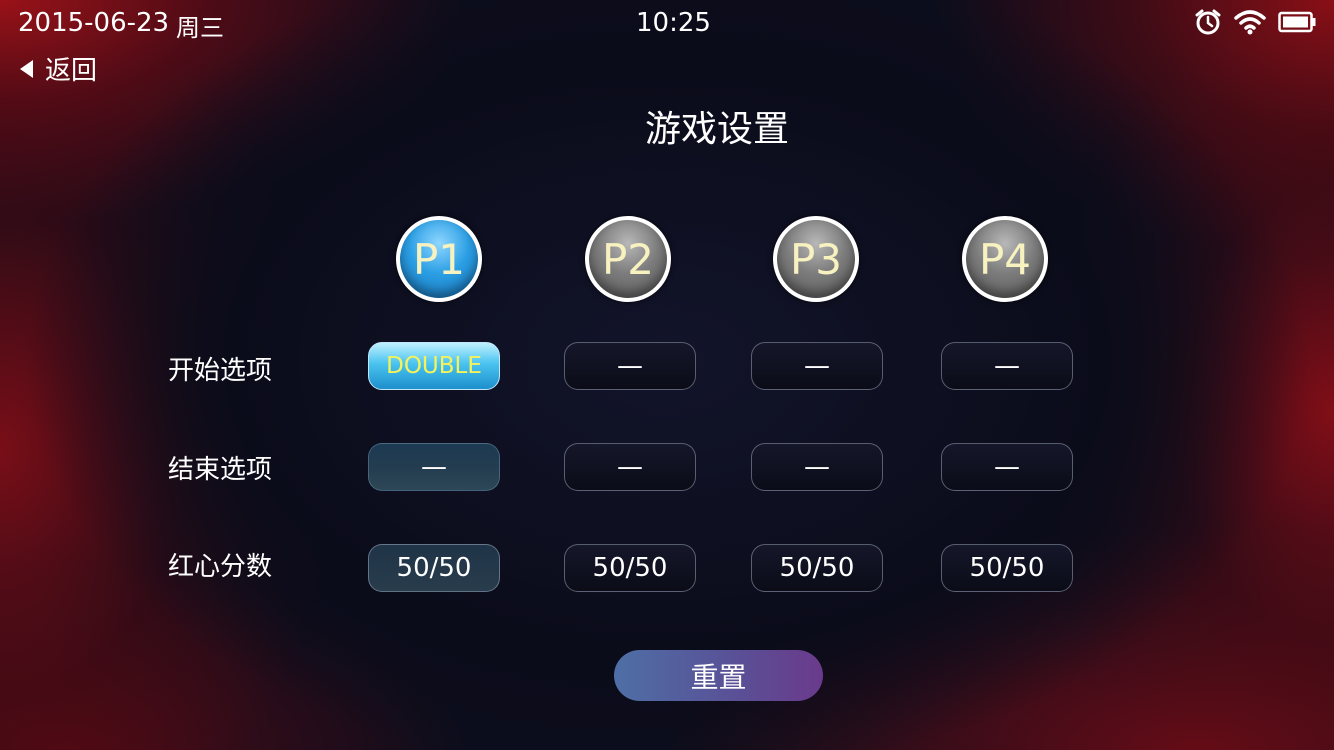  Describe the element at coordinates (718, 675) in the screenshot. I see `reset-button: 重置` at that location.